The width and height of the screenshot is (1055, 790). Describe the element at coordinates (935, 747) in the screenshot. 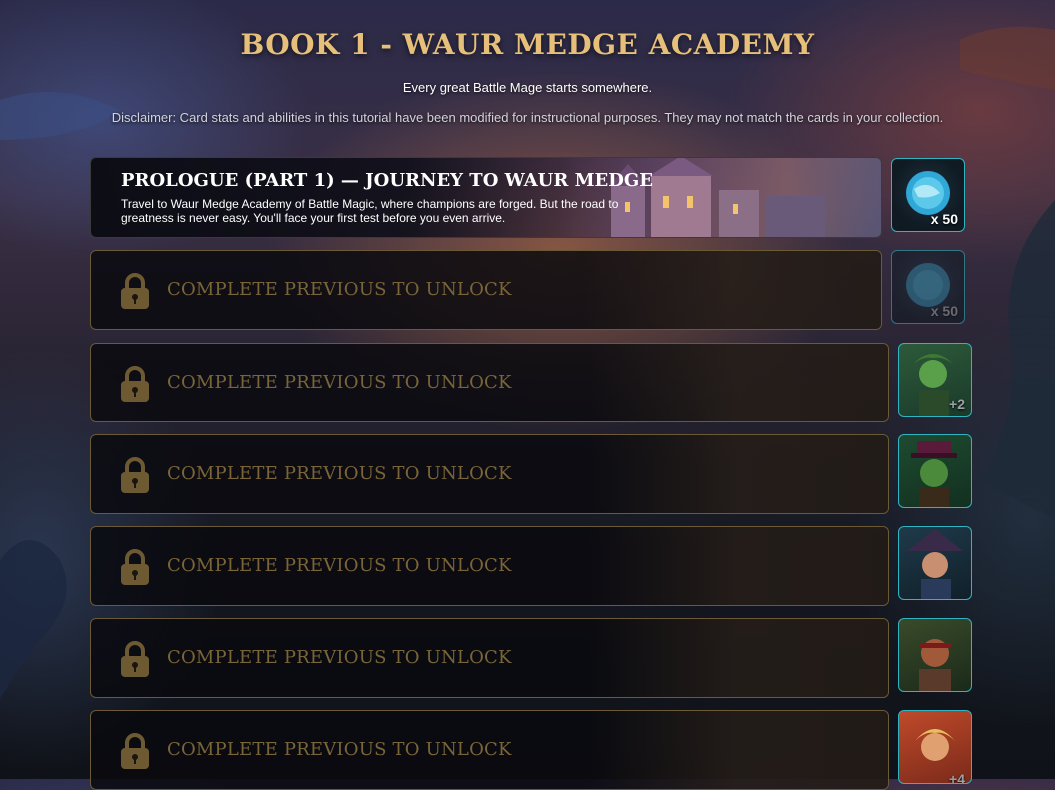

I see `reward-character-card: +4` at that location.